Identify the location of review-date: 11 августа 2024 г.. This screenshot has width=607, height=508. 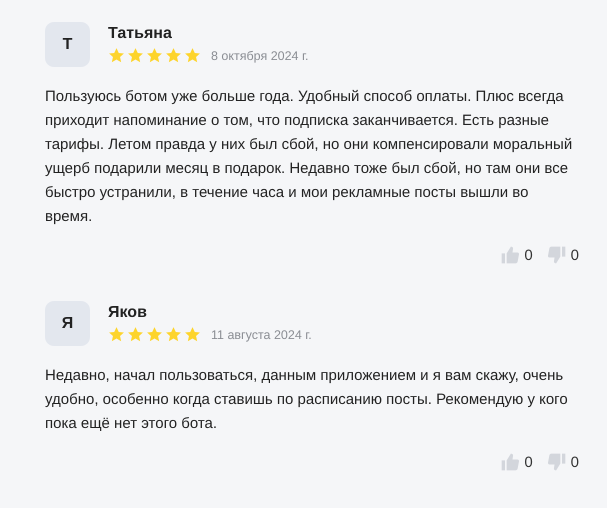
(261, 335).